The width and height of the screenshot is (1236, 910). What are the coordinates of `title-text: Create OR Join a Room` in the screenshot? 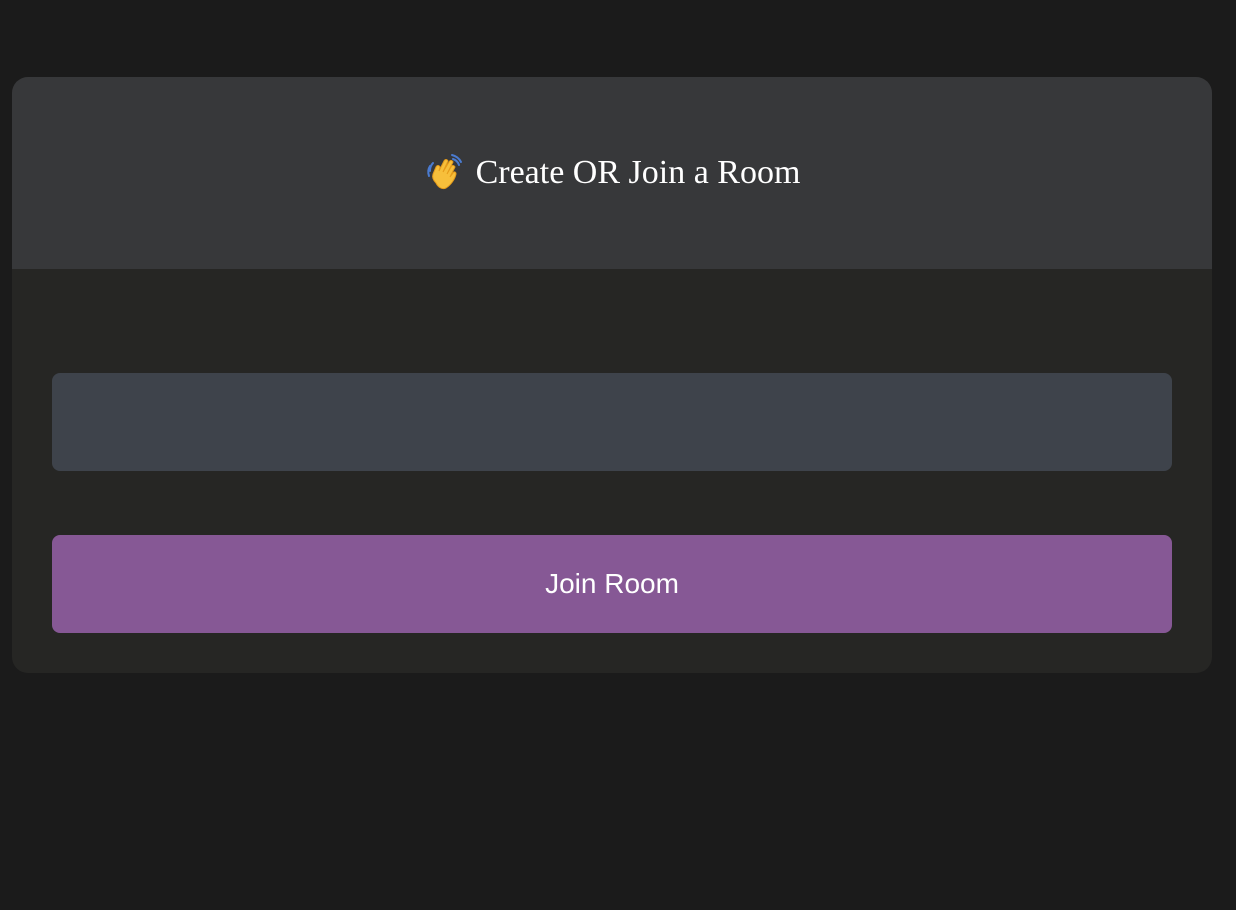 It's located at (638, 172).